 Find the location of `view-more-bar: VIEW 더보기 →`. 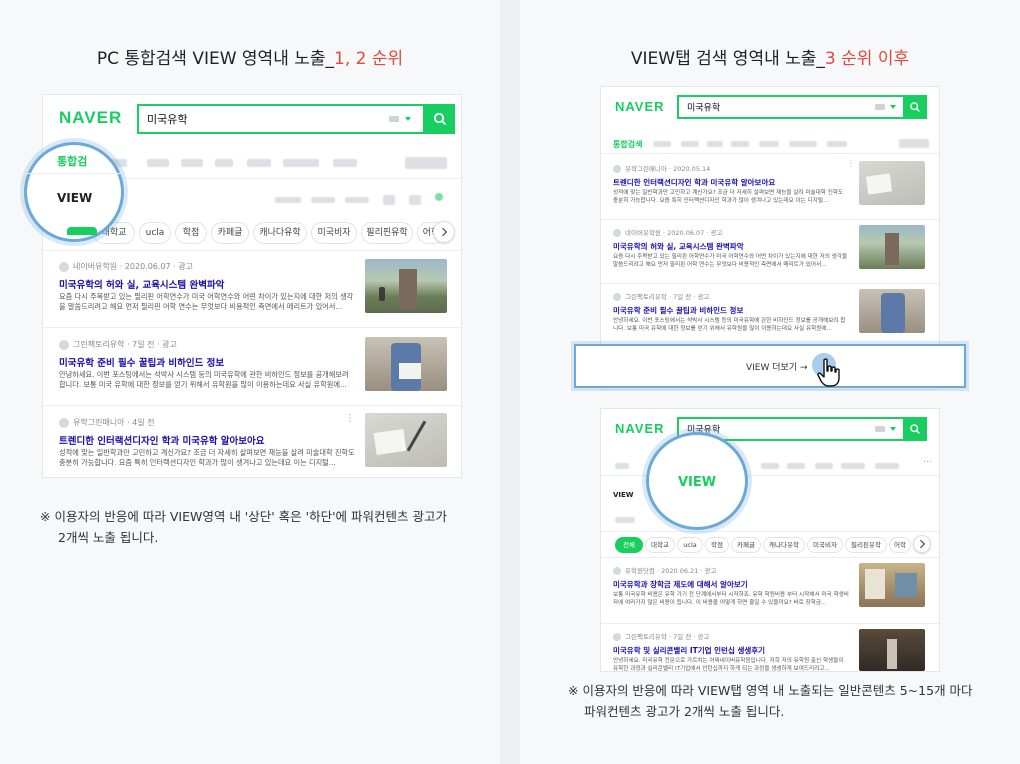

view-more-bar: VIEW 더보기 → is located at coordinates (770, 366).